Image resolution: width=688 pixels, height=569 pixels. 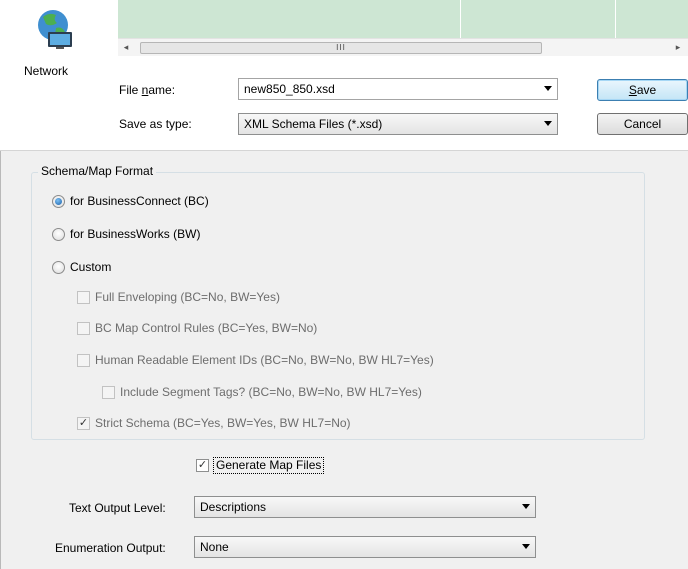 I want to click on radio-businessconnect, so click(x=58, y=201).